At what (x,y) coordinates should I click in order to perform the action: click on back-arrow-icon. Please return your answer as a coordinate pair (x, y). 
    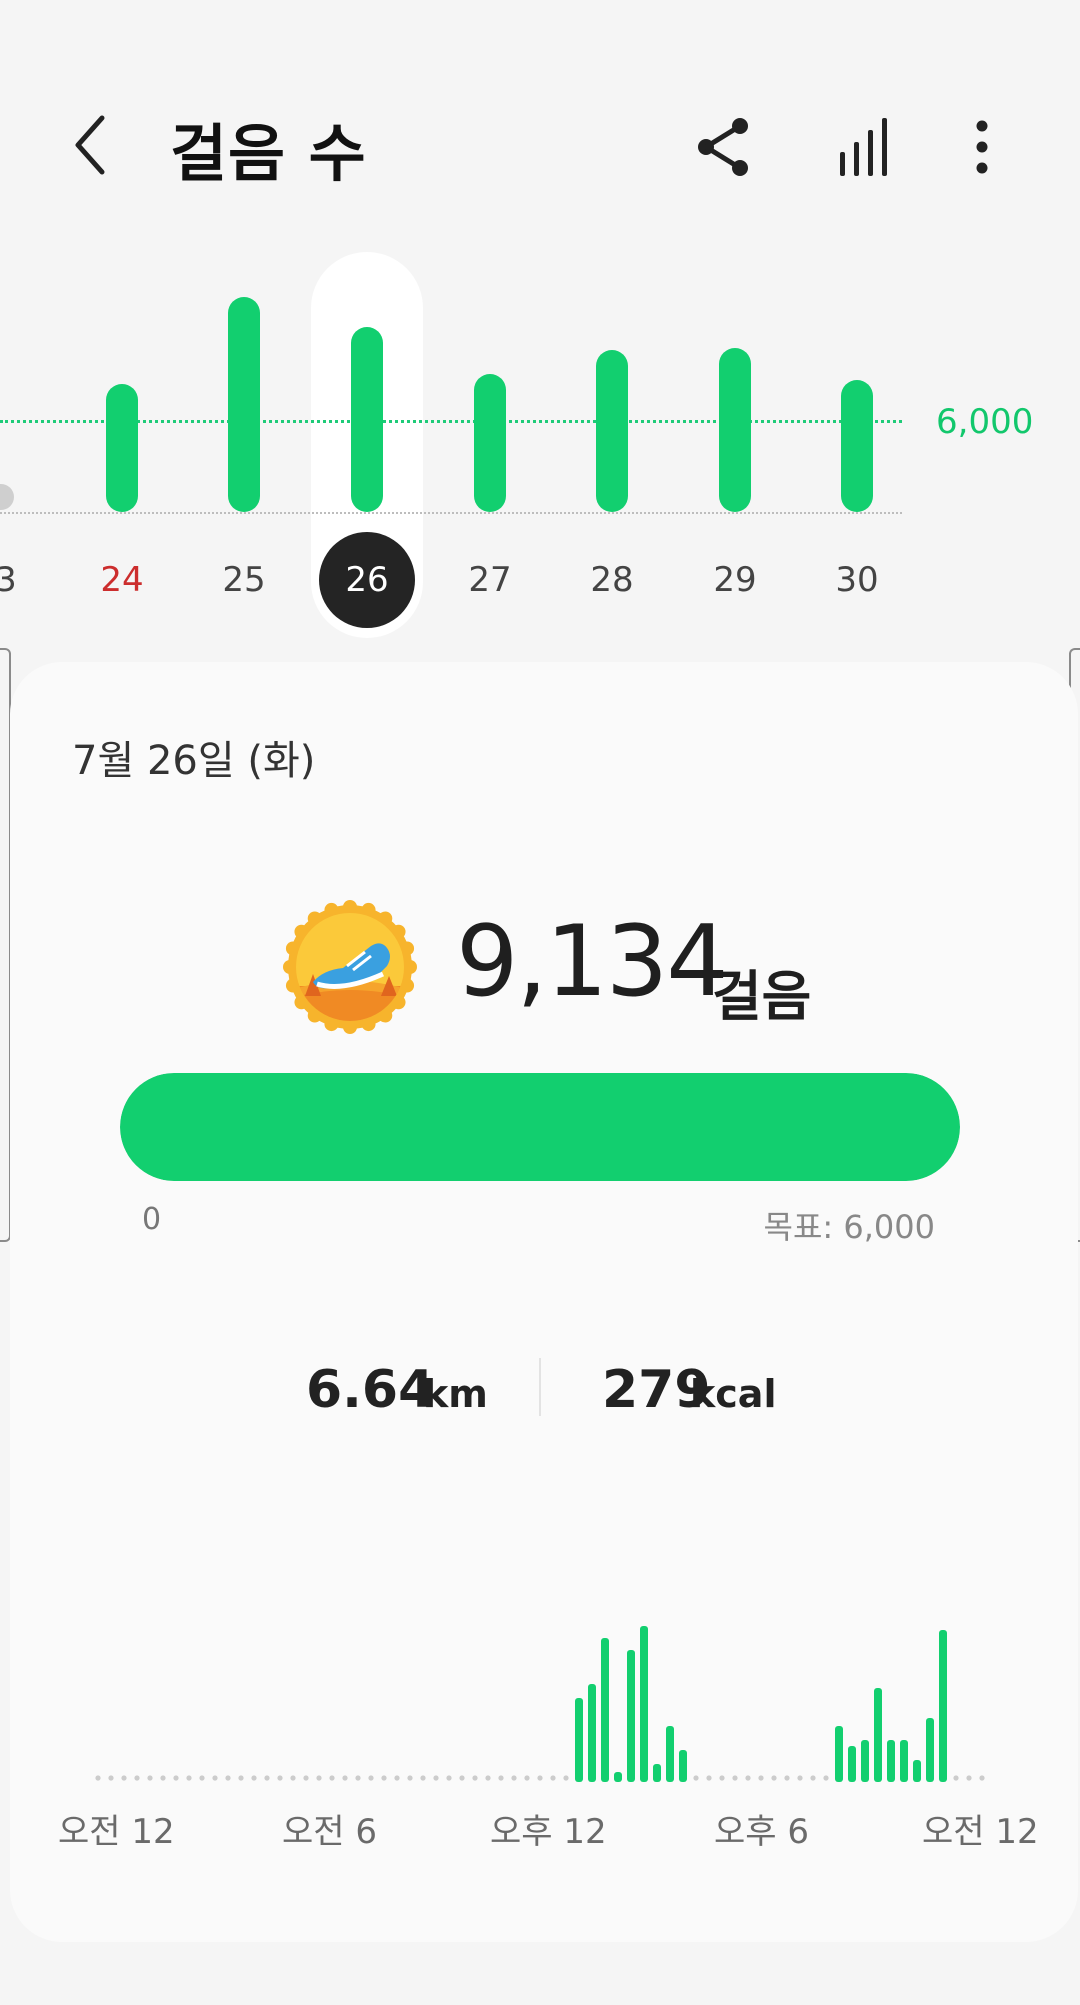
    Looking at the image, I should click on (90, 145).